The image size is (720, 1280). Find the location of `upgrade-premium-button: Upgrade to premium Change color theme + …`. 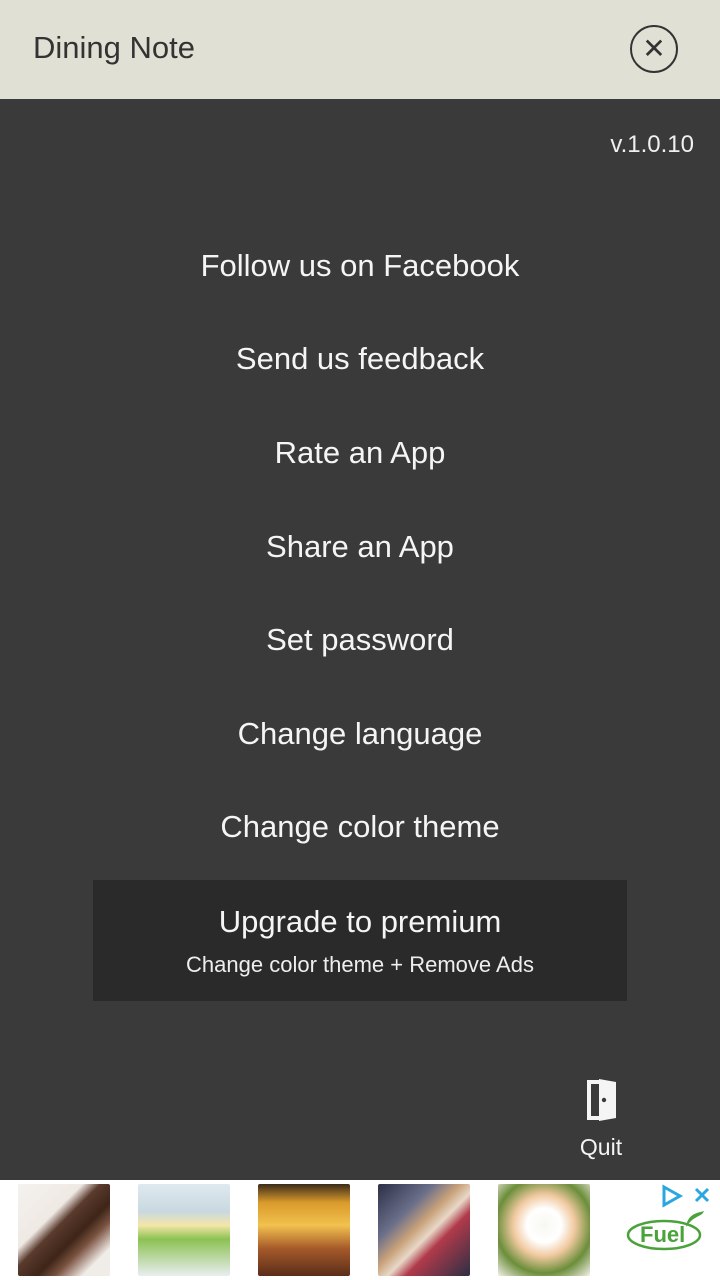

upgrade-premium-button: Upgrade to premium Change color theme + … is located at coordinates (360, 940).